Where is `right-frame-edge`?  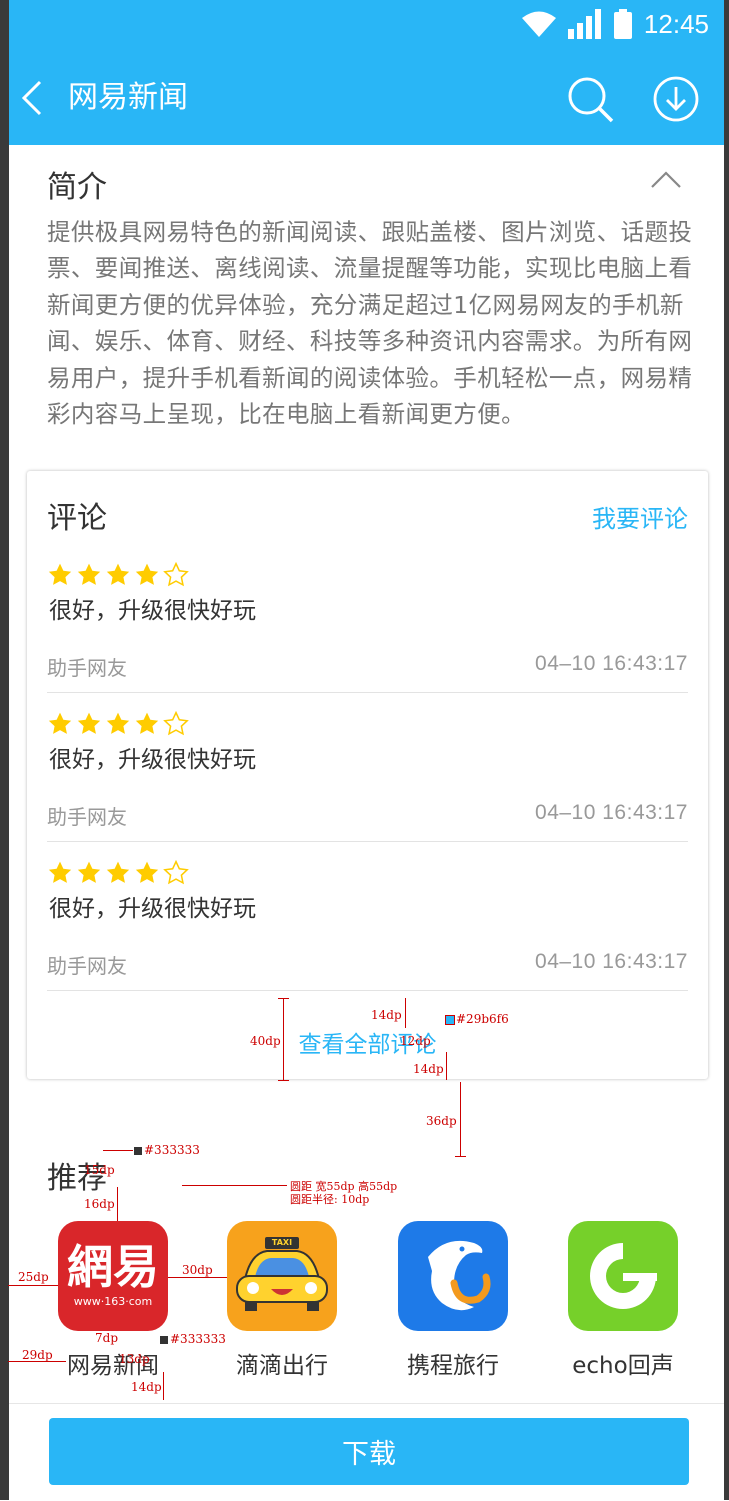
right-frame-edge is located at coordinates (726, 750).